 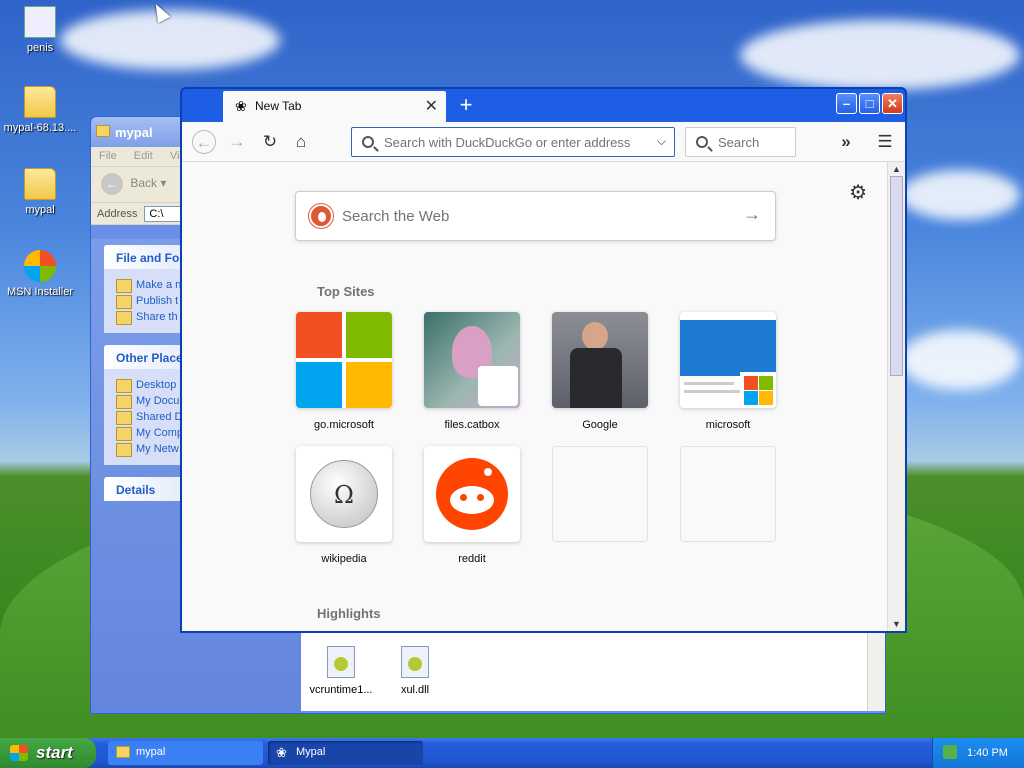 I want to click on page-banner-thumbnail, so click(x=728, y=348).